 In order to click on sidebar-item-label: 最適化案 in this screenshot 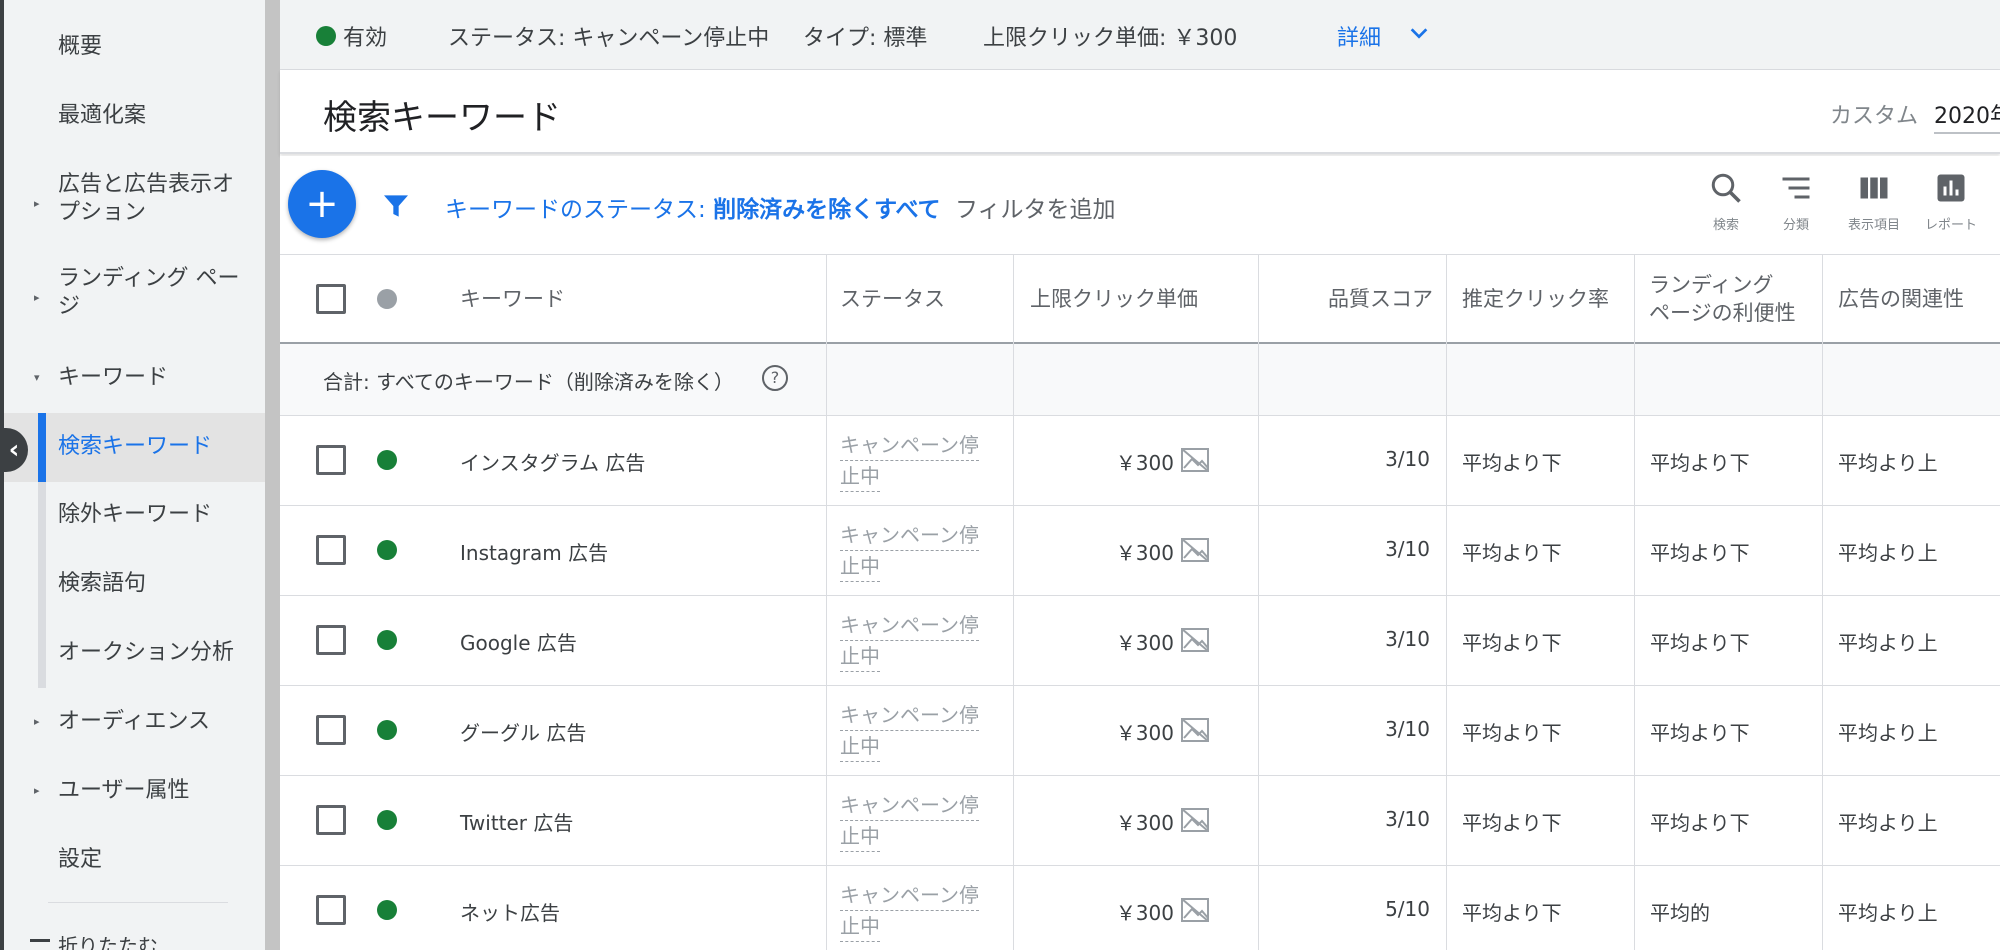, I will do `click(102, 115)`.